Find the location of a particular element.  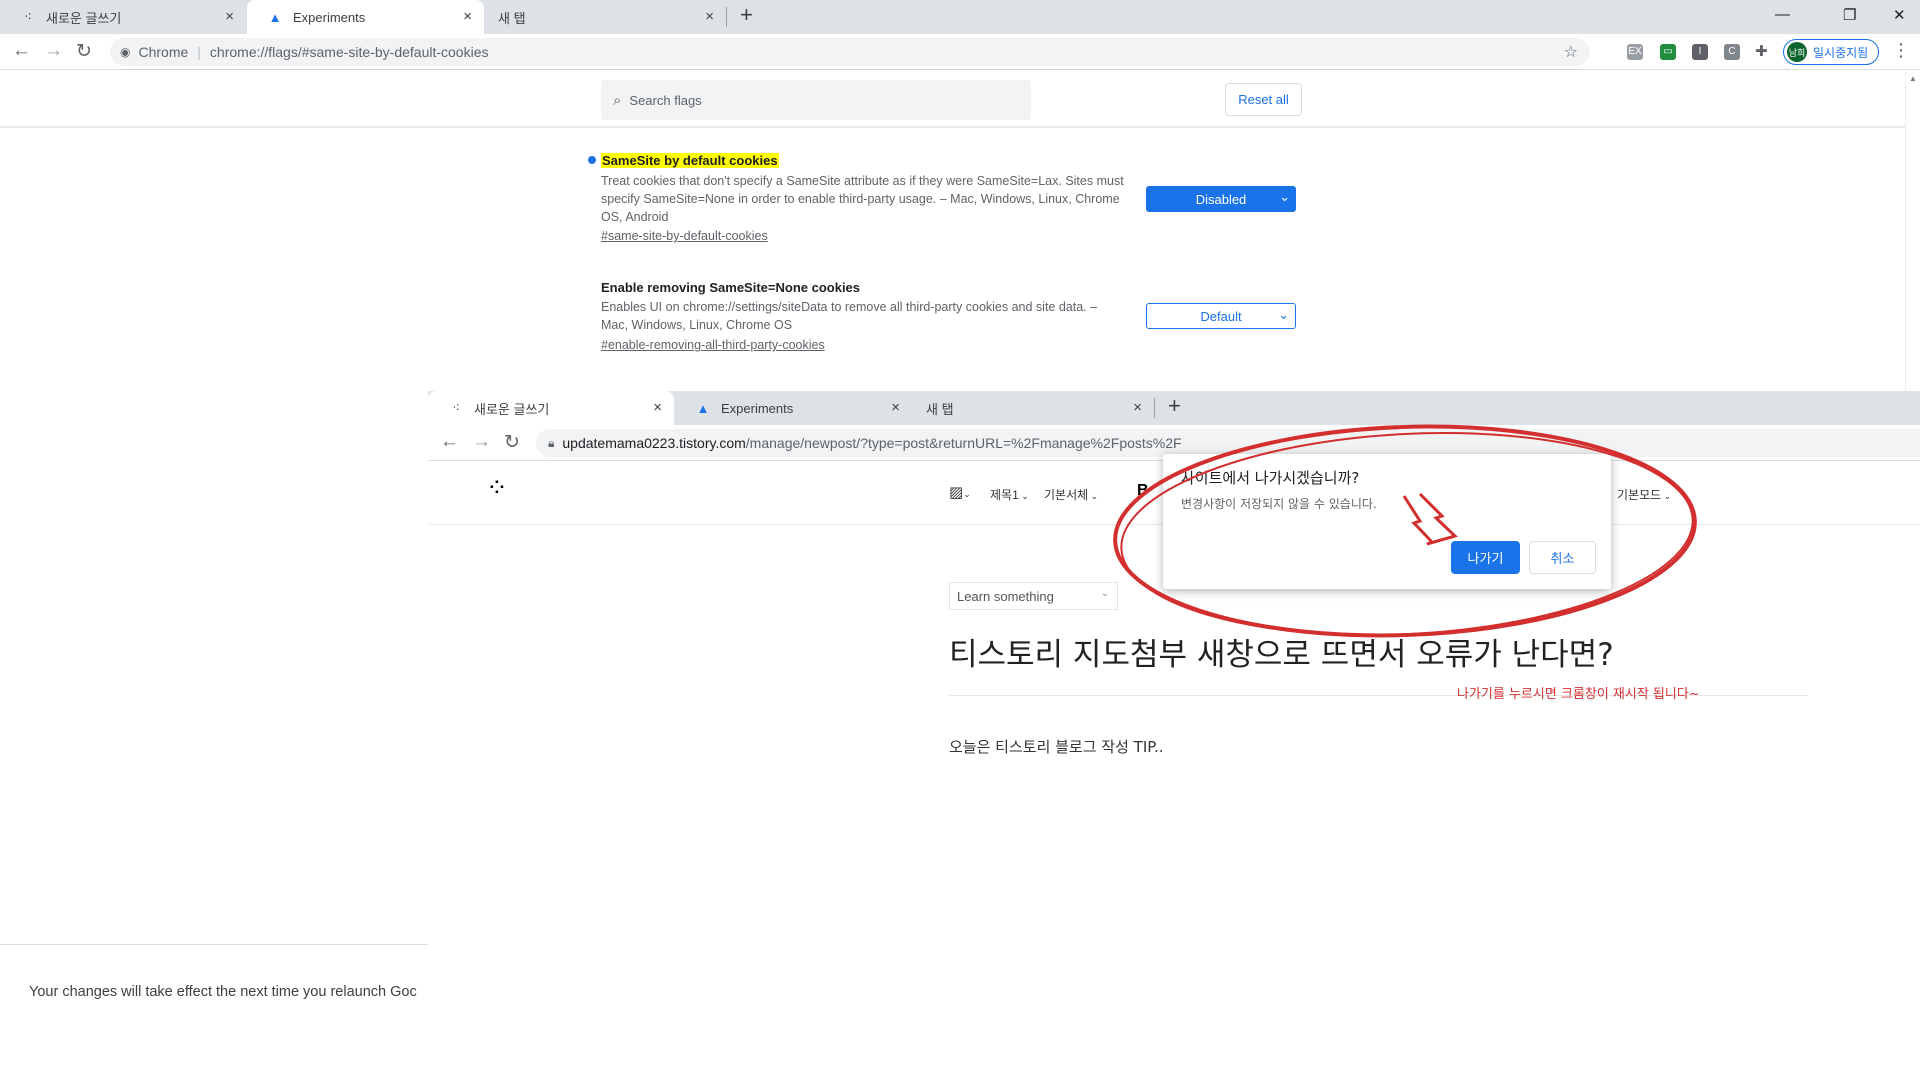

annotation-note: 나가기를 누르시면 크롬창이 재시작 됩니다~ is located at coordinates (1578, 694).